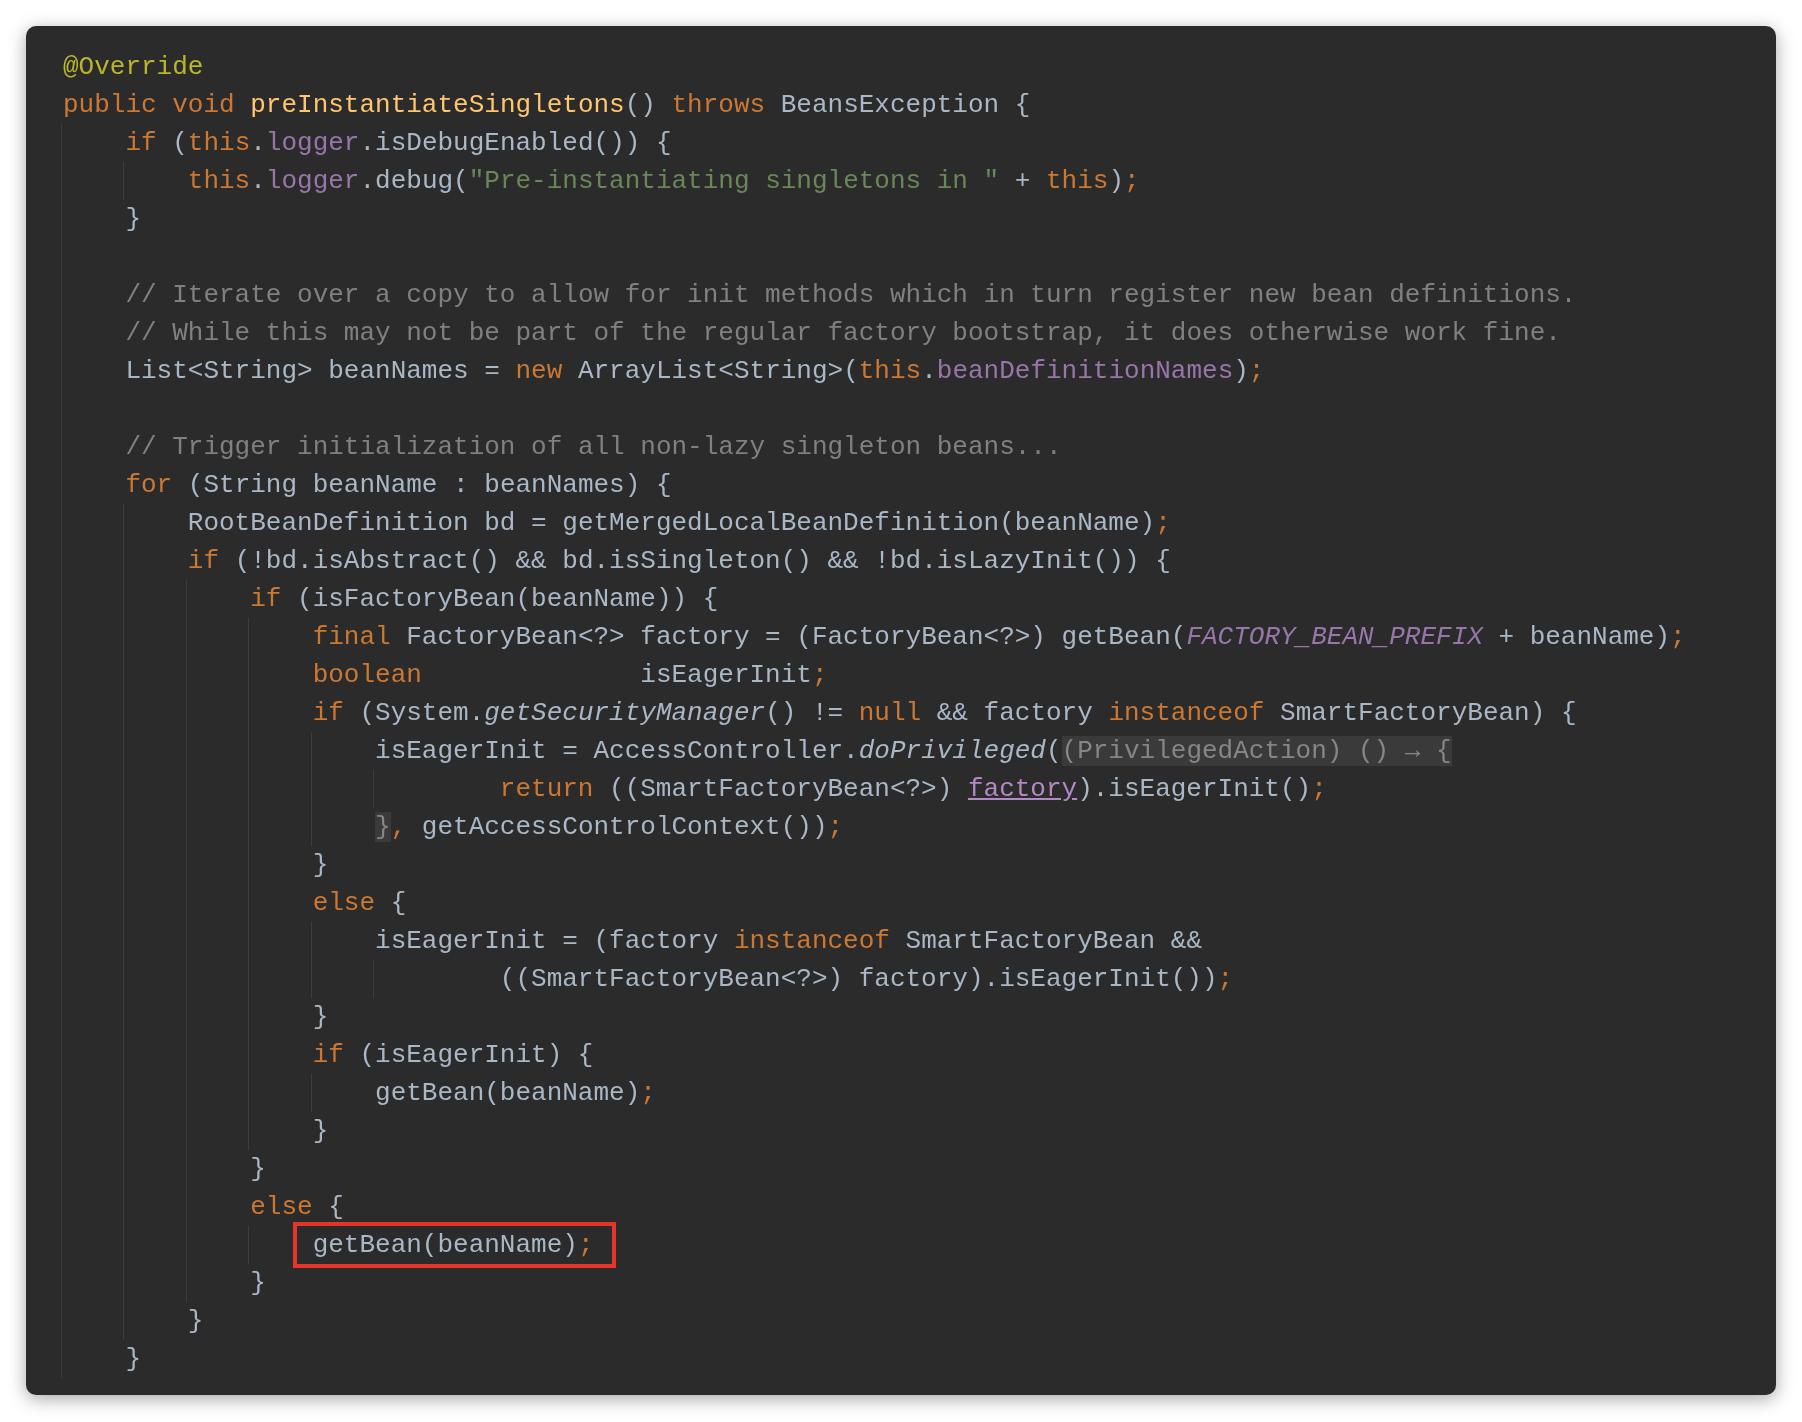 The image size is (1802, 1422). Describe the element at coordinates (679, 561) in the screenshot. I see `code-line: if (!bd.isAbstract() && bd.isSingleton() && !bd.isLazyInit()) {` at that location.